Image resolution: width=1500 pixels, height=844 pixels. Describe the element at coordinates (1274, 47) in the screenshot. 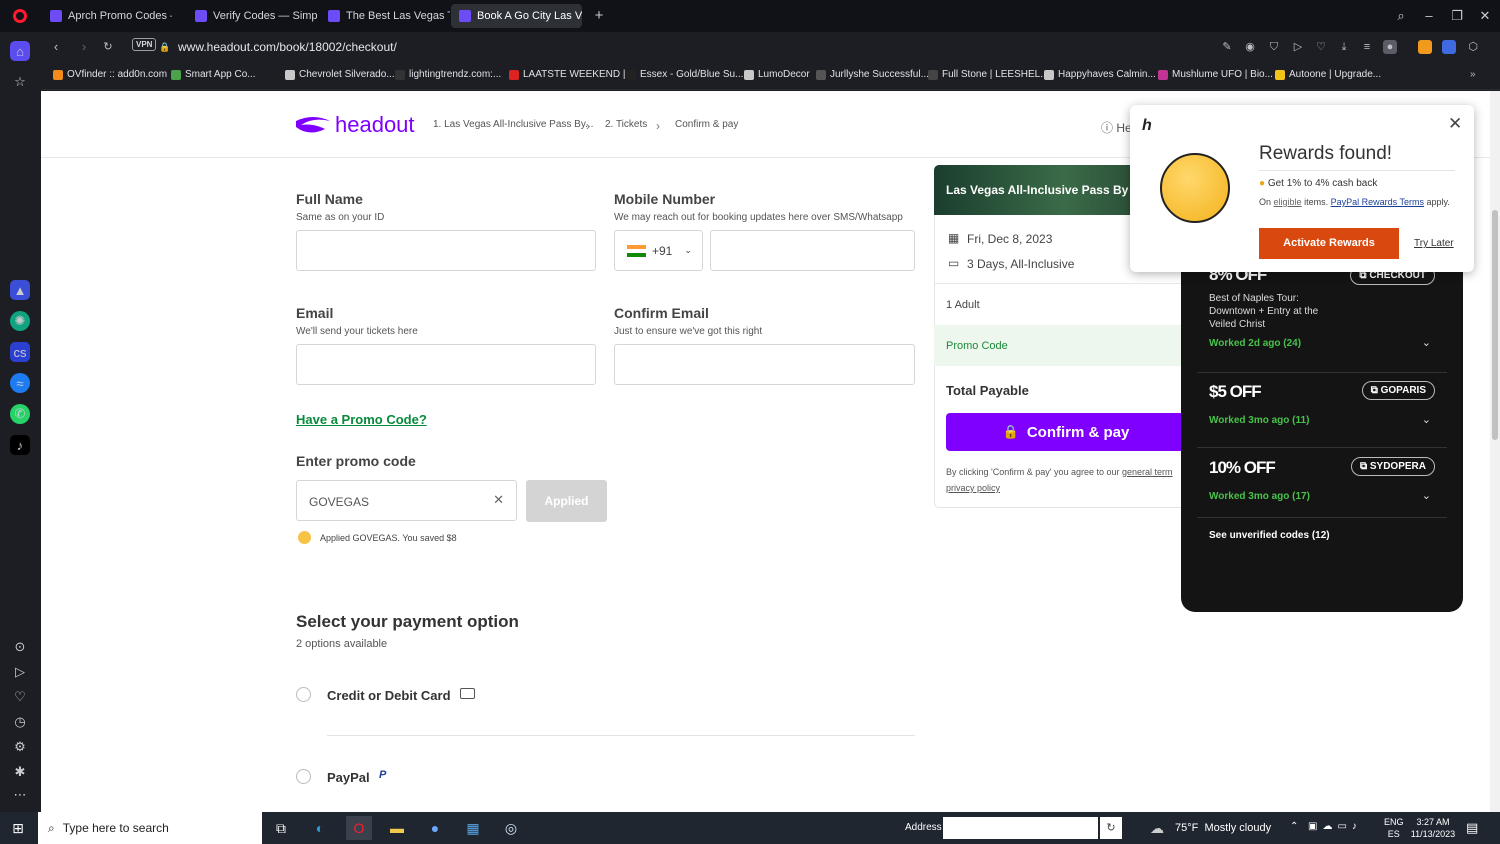

I see `shield-icon: ⛉` at that location.